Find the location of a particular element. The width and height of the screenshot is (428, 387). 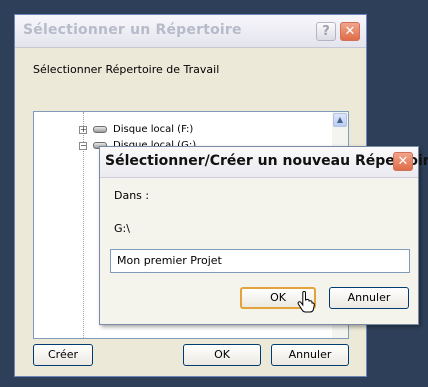

path-label: G:\ is located at coordinates (122, 228).